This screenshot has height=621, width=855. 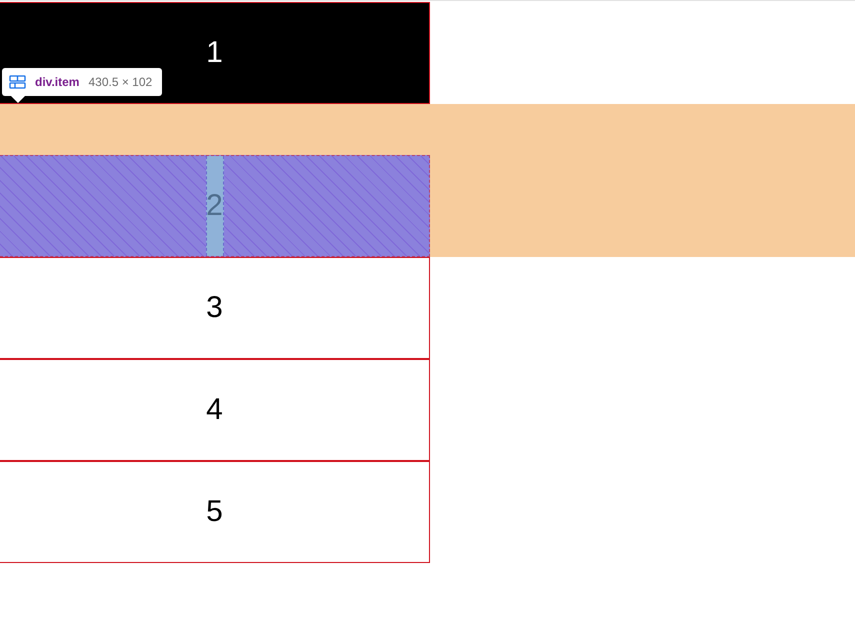 What do you see at coordinates (17, 82) in the screenshot?
I see `flex-layout-icon` at bounding box center [17, 82].